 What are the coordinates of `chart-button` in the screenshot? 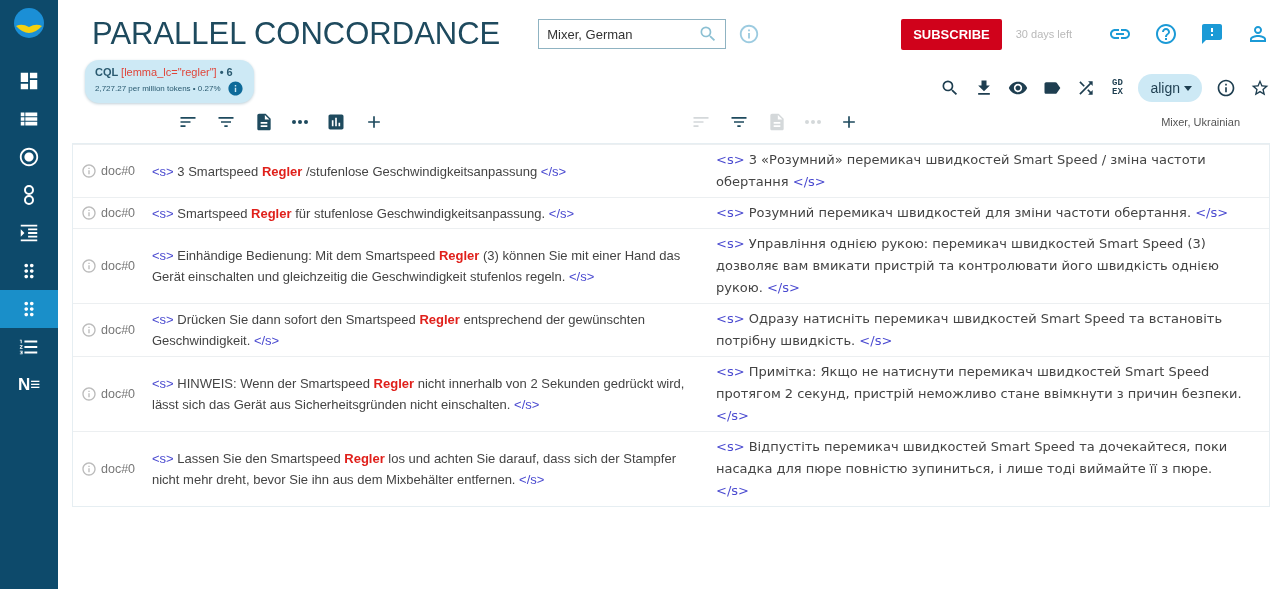 It's located at (336, 122).